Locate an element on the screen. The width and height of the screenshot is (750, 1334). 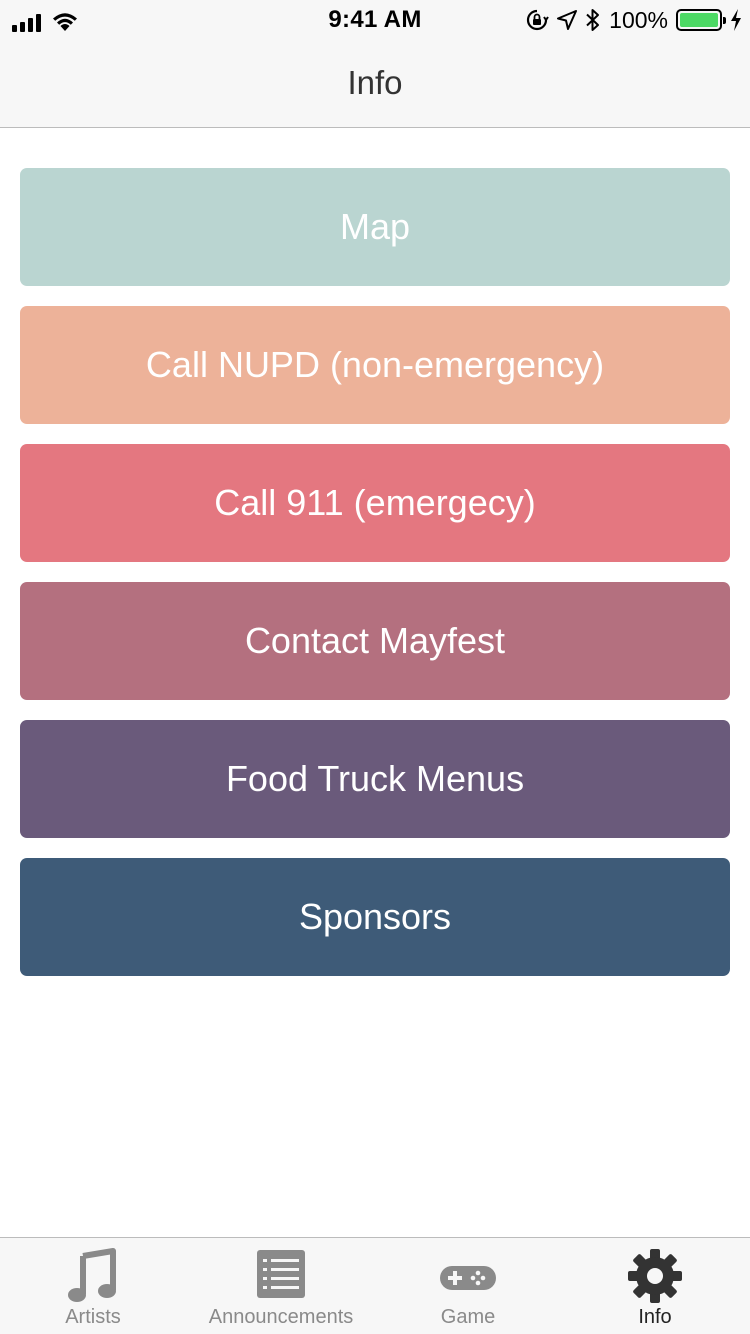
navigation-bar: Info is located at coordinates (375, 84).